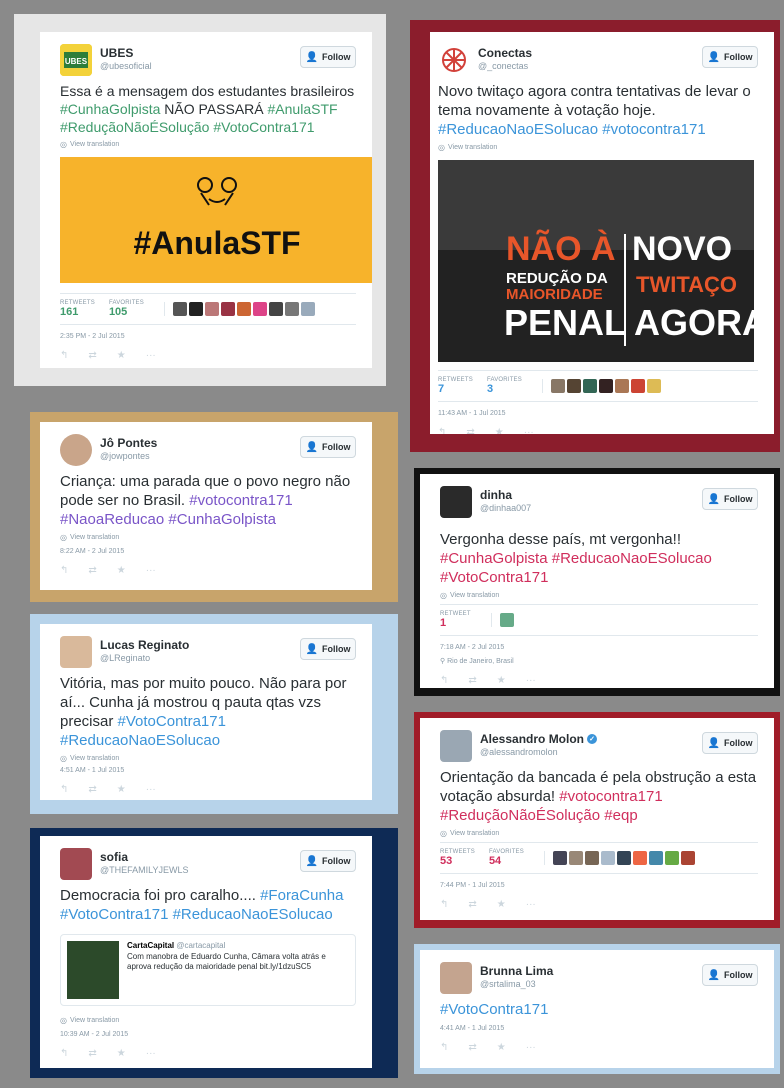  I want to click on handle: @ubesoficial, so click(126, 66).